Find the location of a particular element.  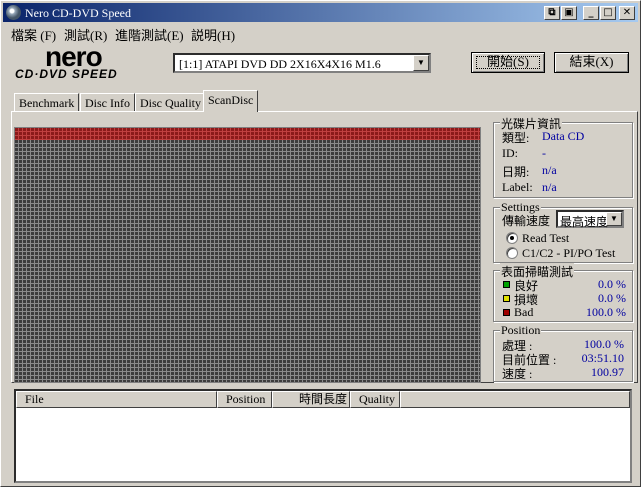

good-swatch-icon is located at coordinates (506, 284).